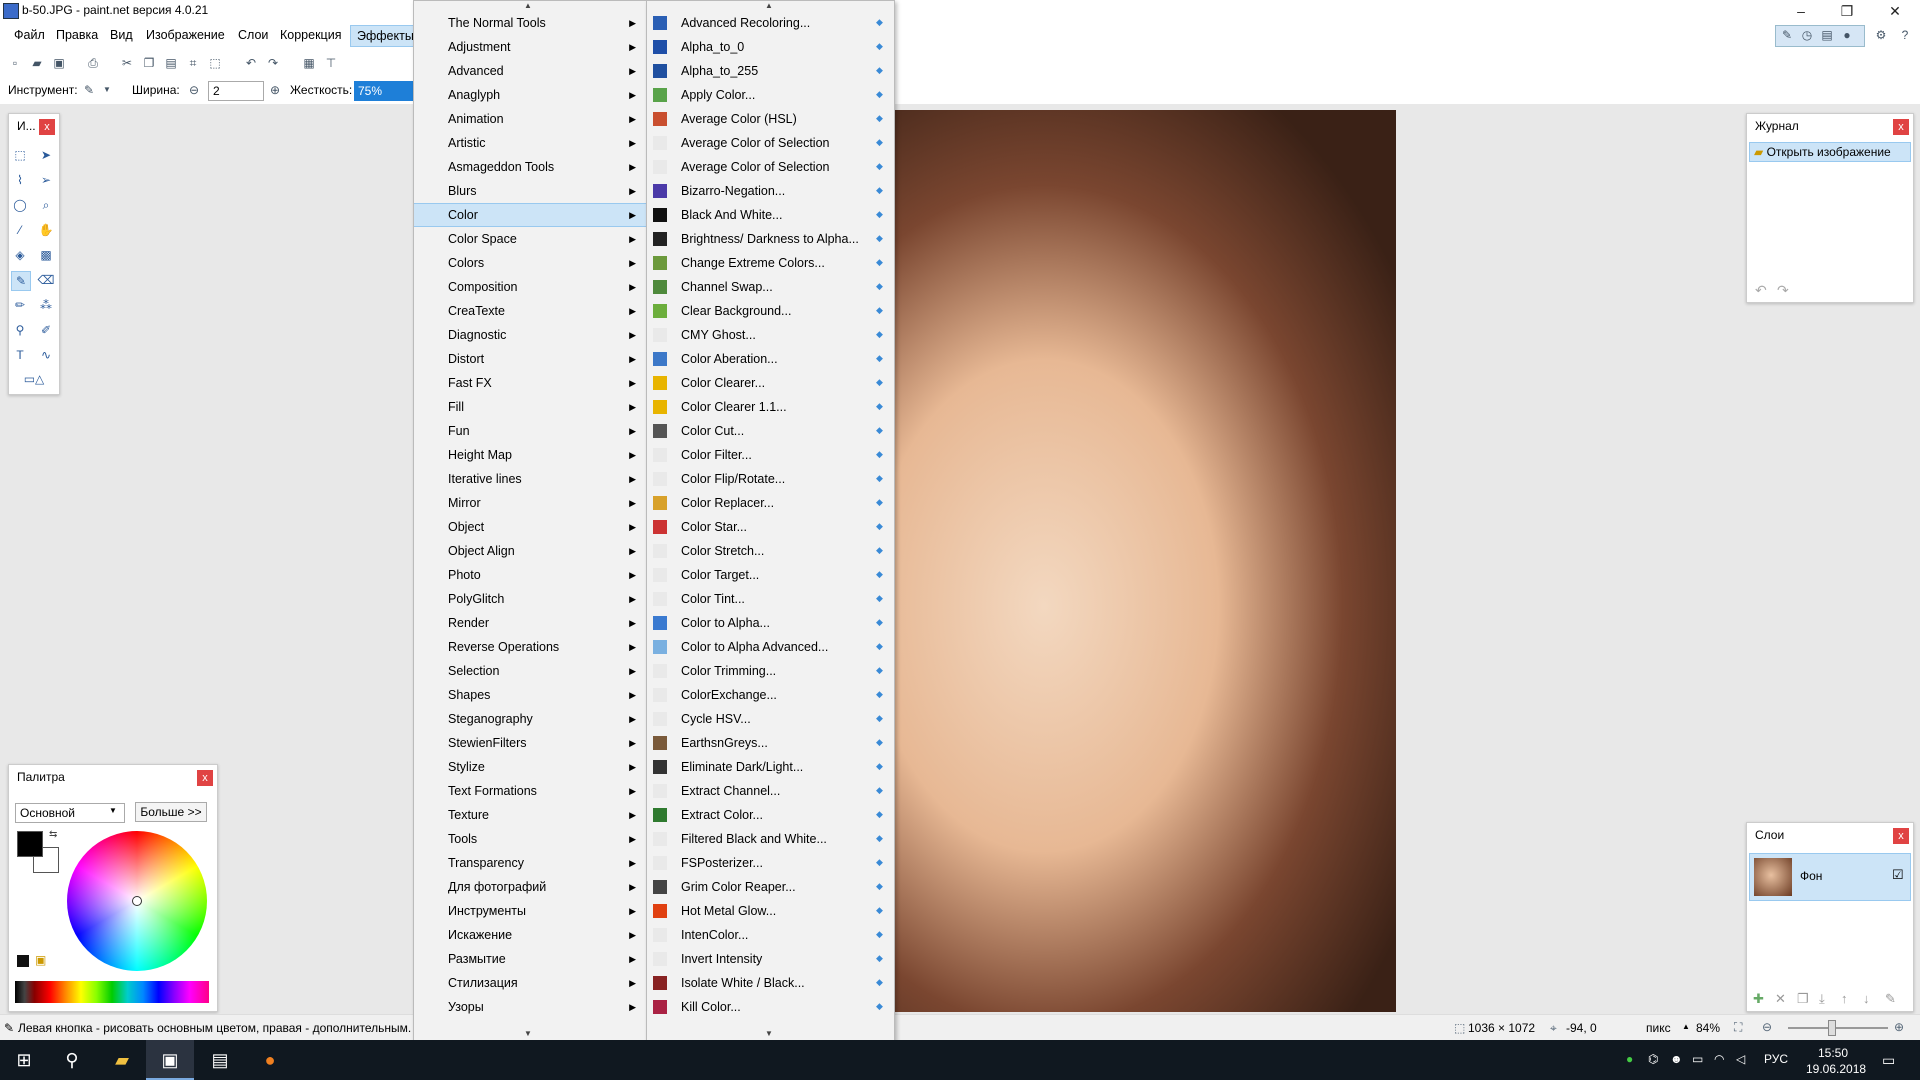 Image resolution: width=1920 pixels, height=1080 pixels. What do you see at coordinates (530, 599) in the screenshot?
I see `effects-menu-item: PolyGlitch ▶` at bounding box center [530, 599].